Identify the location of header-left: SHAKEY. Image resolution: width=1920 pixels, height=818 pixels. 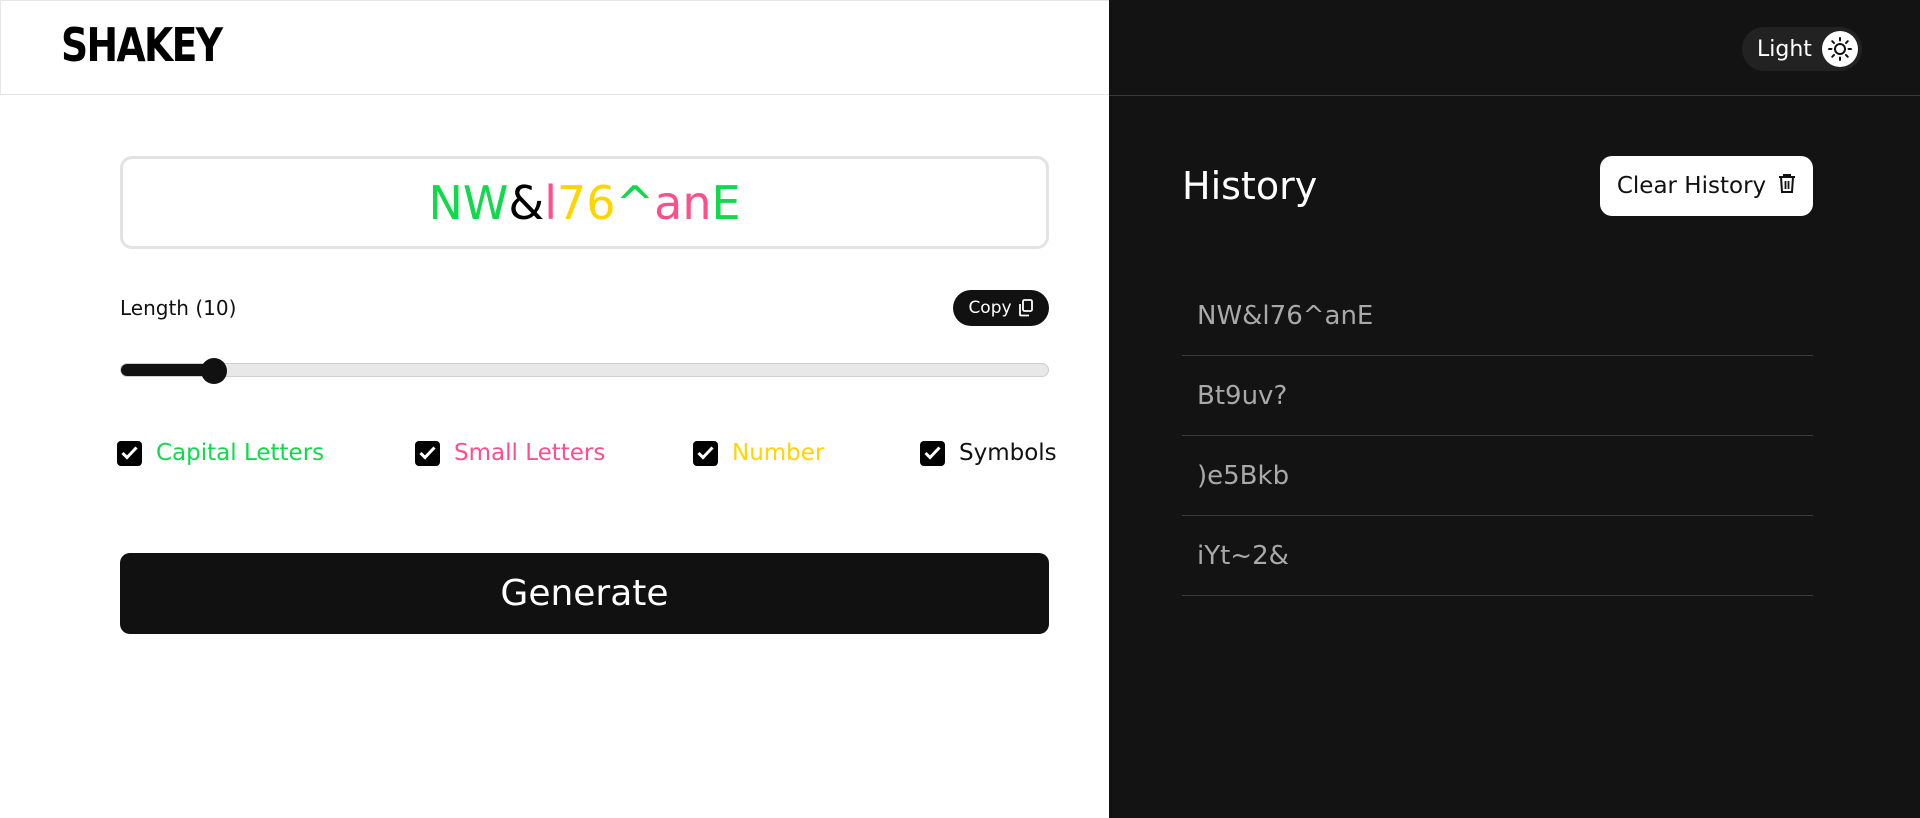
(554, 47).